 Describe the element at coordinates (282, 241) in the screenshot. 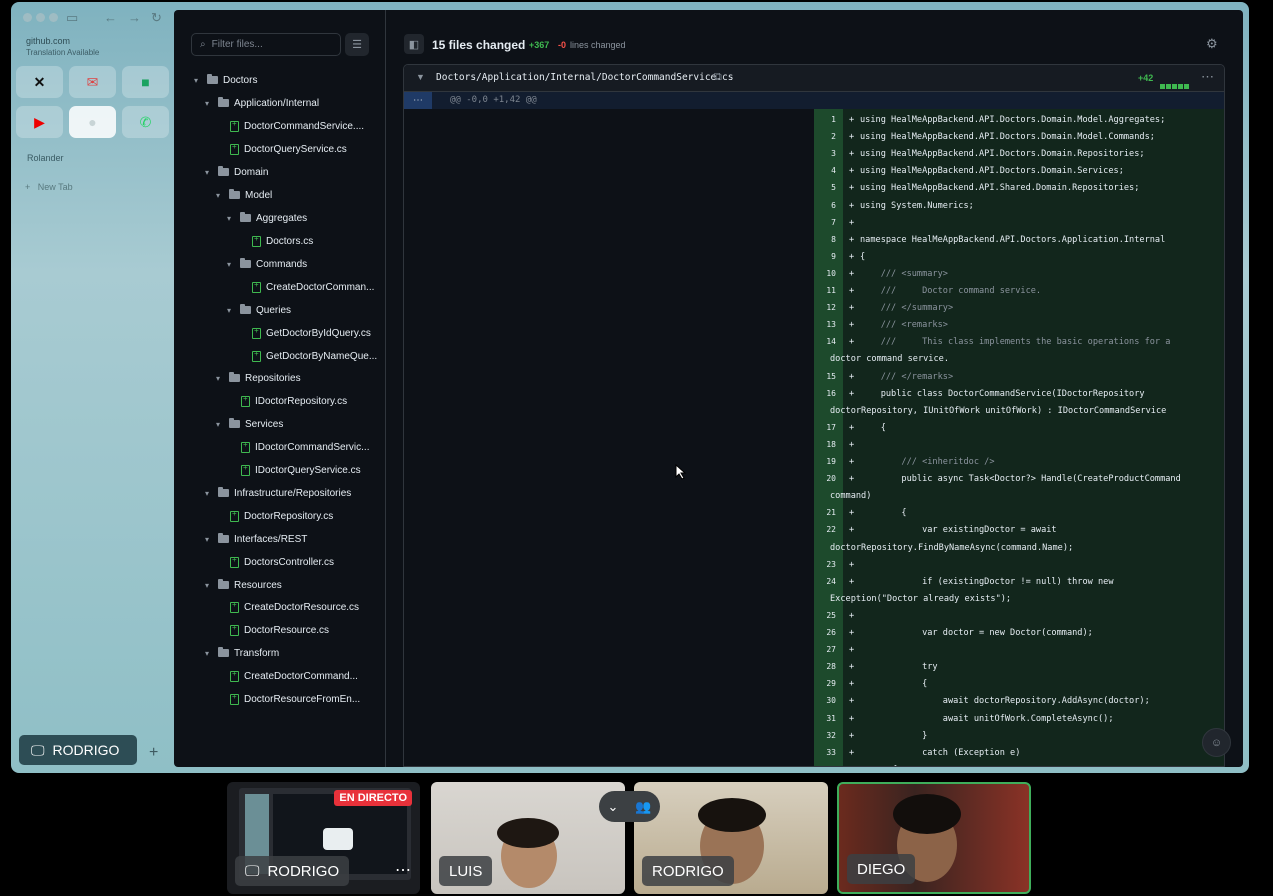

I see `tree-file: Doctors.cs` at that location.